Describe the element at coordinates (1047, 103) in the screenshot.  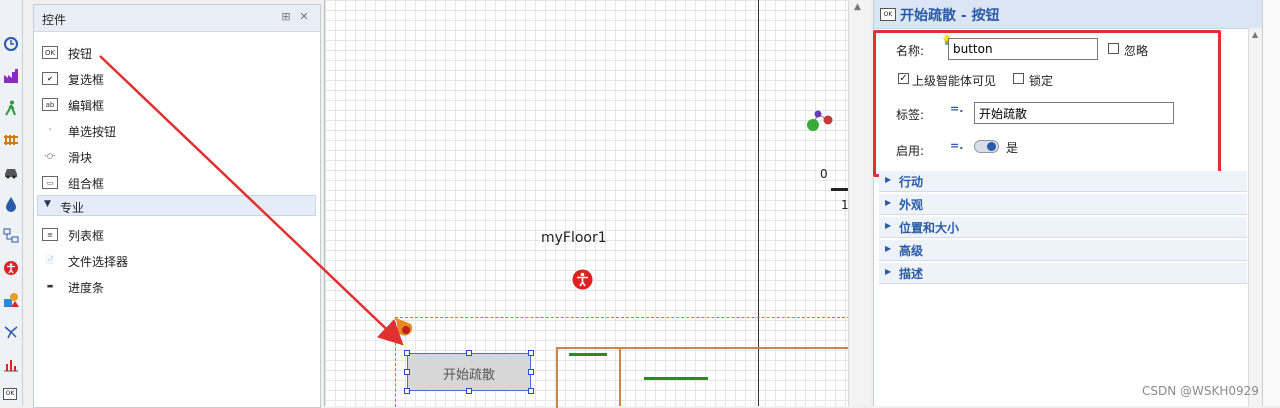
I see `annotation-highlight-box` at that location.